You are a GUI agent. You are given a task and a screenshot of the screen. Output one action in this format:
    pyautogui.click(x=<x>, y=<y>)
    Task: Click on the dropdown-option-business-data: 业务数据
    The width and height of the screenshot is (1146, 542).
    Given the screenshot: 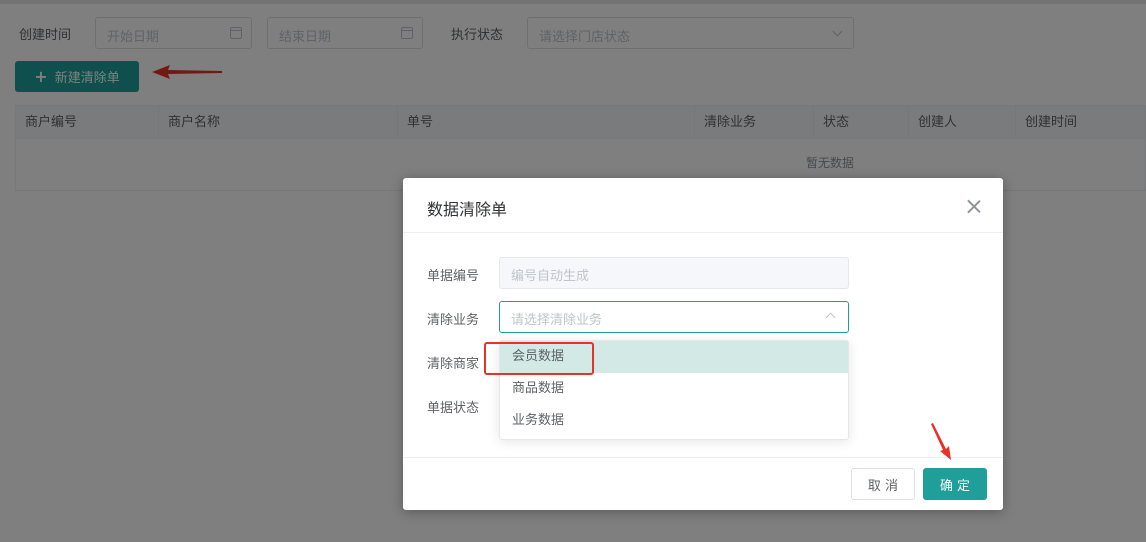 What is the action you would take?
    pyautogui.click(x=674, y=421)
    